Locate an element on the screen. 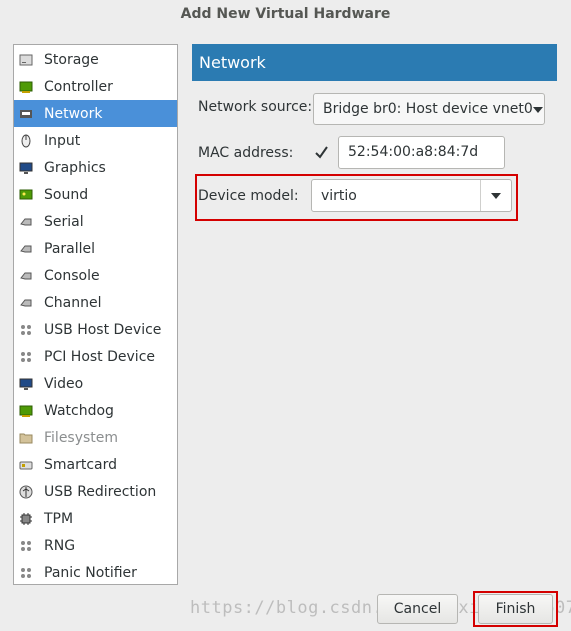 This screenshot has width=571, height=631. chip-icon is located at coordinates (26, 519).